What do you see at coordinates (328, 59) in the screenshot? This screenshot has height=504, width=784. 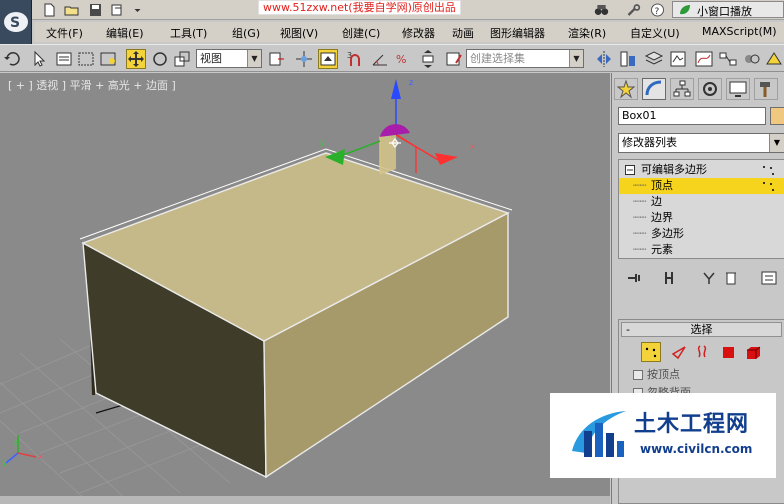 I see `keyboard-shortcut-override-button` at bounding box center [328, 59].